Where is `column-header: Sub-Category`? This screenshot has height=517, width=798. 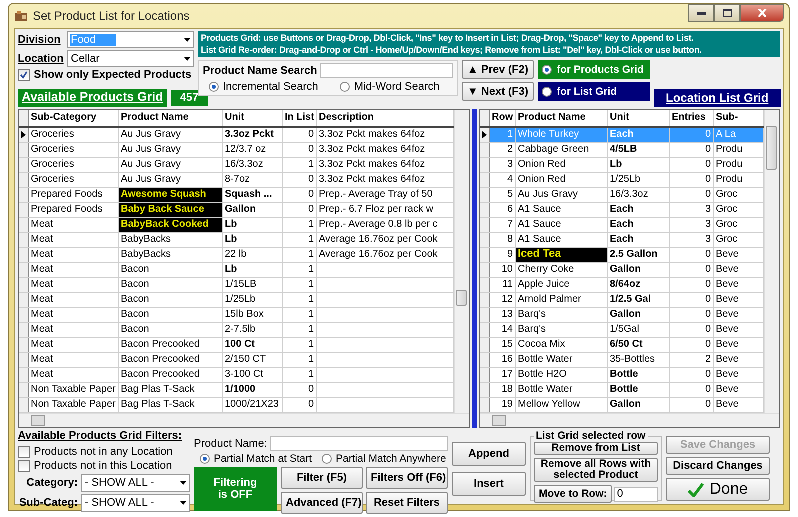
column-header: Sub-Category is located at coordinates (74, 118).